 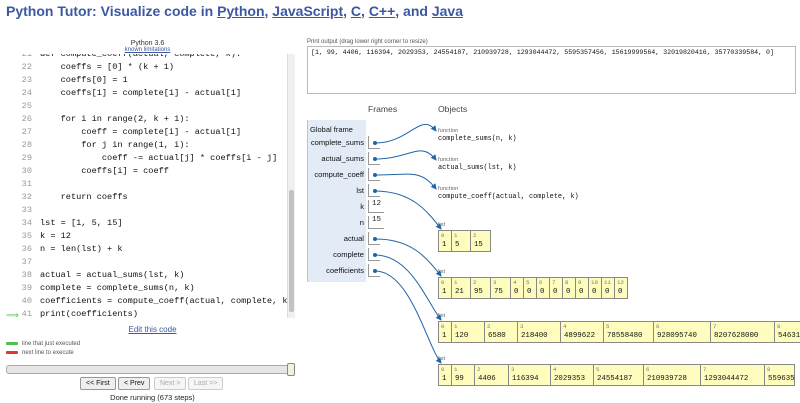 I want to click on code-line: 30 coeffs[i] = coeff, so click(x=86, y=171).